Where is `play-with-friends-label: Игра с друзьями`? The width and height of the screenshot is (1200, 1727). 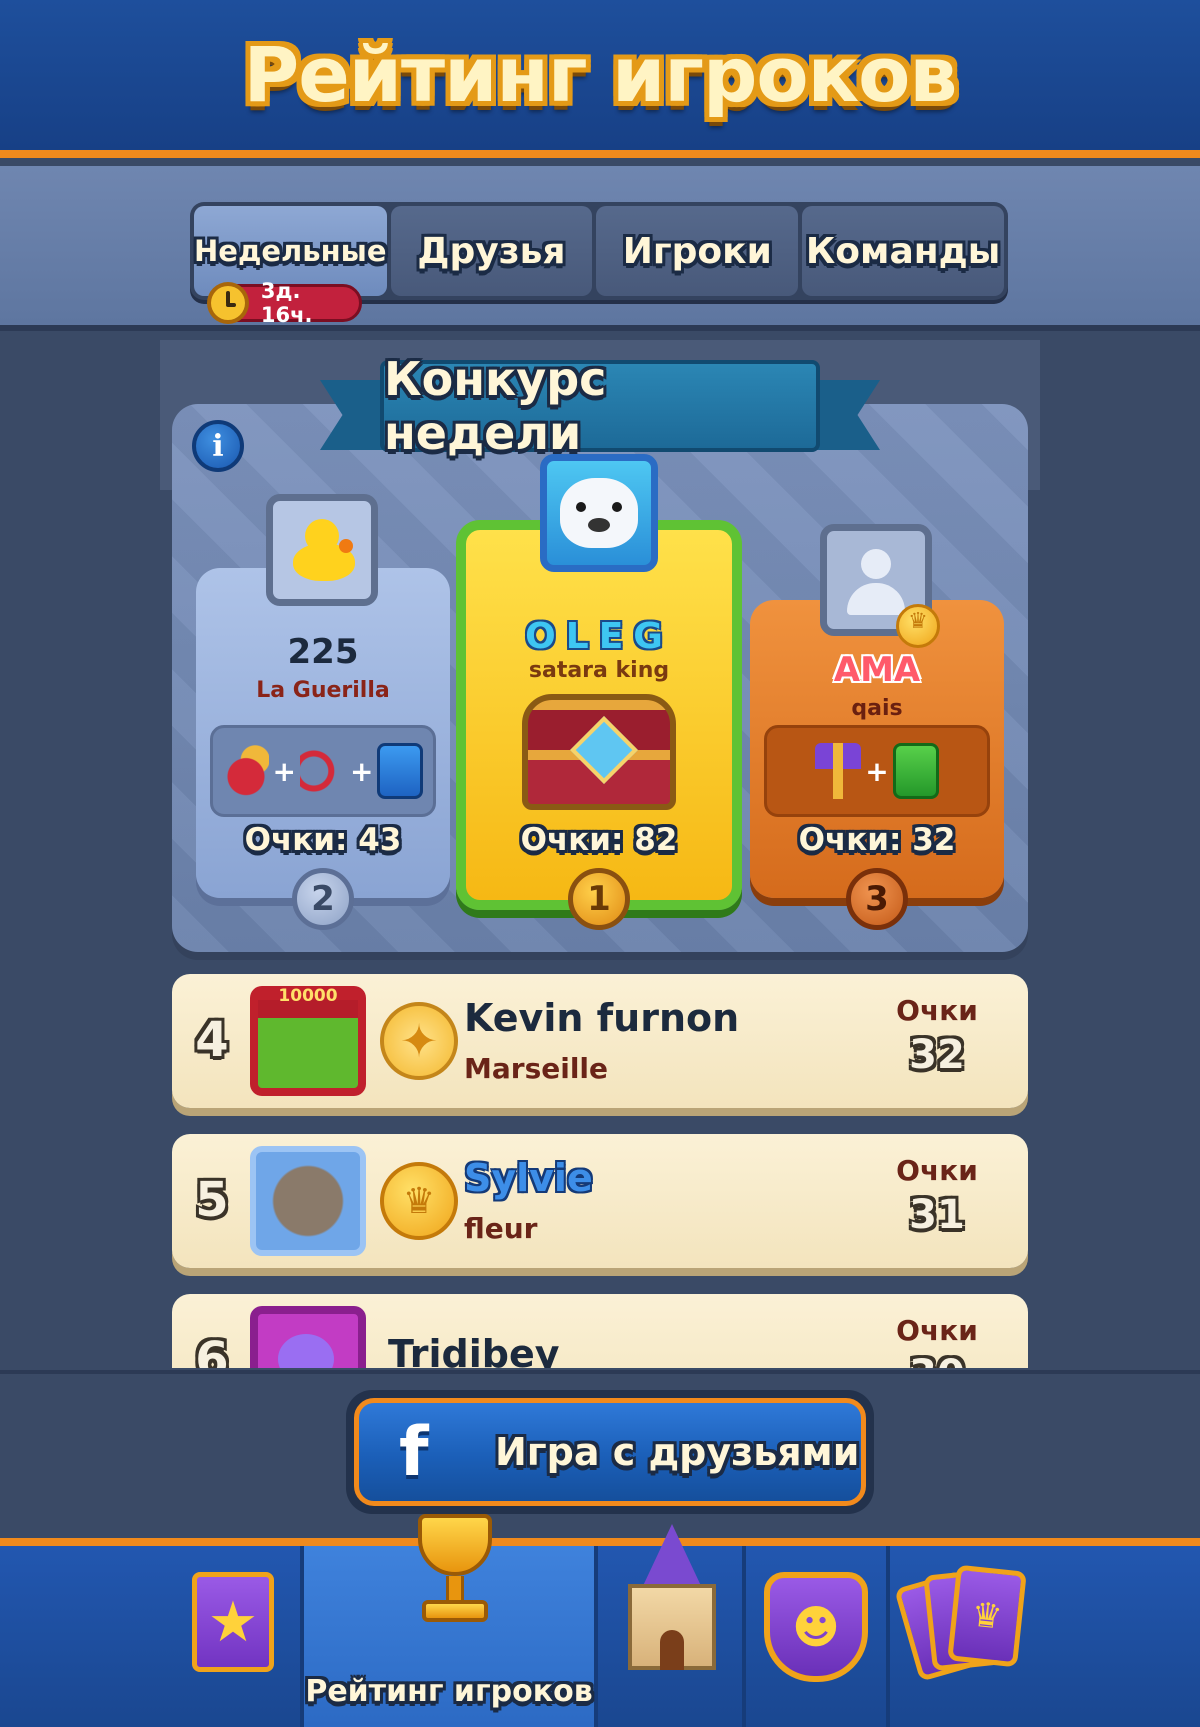
play-with-friends-label: Игра с друзьями is located at coordinates (677, 1452).